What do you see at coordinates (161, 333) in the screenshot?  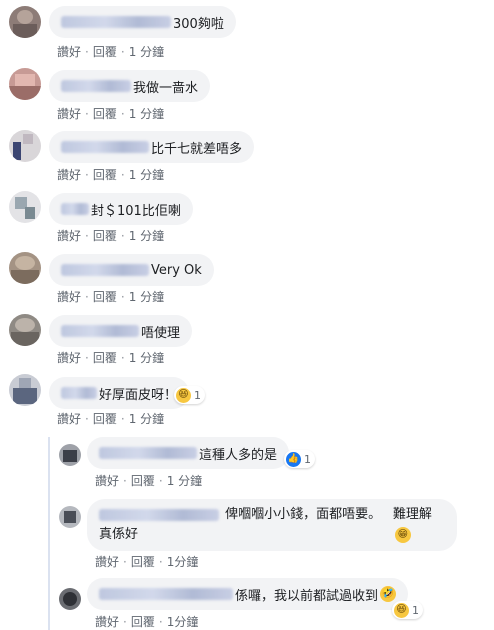 I see `comment-text: 唔使理` at bounding box center [161, 333].